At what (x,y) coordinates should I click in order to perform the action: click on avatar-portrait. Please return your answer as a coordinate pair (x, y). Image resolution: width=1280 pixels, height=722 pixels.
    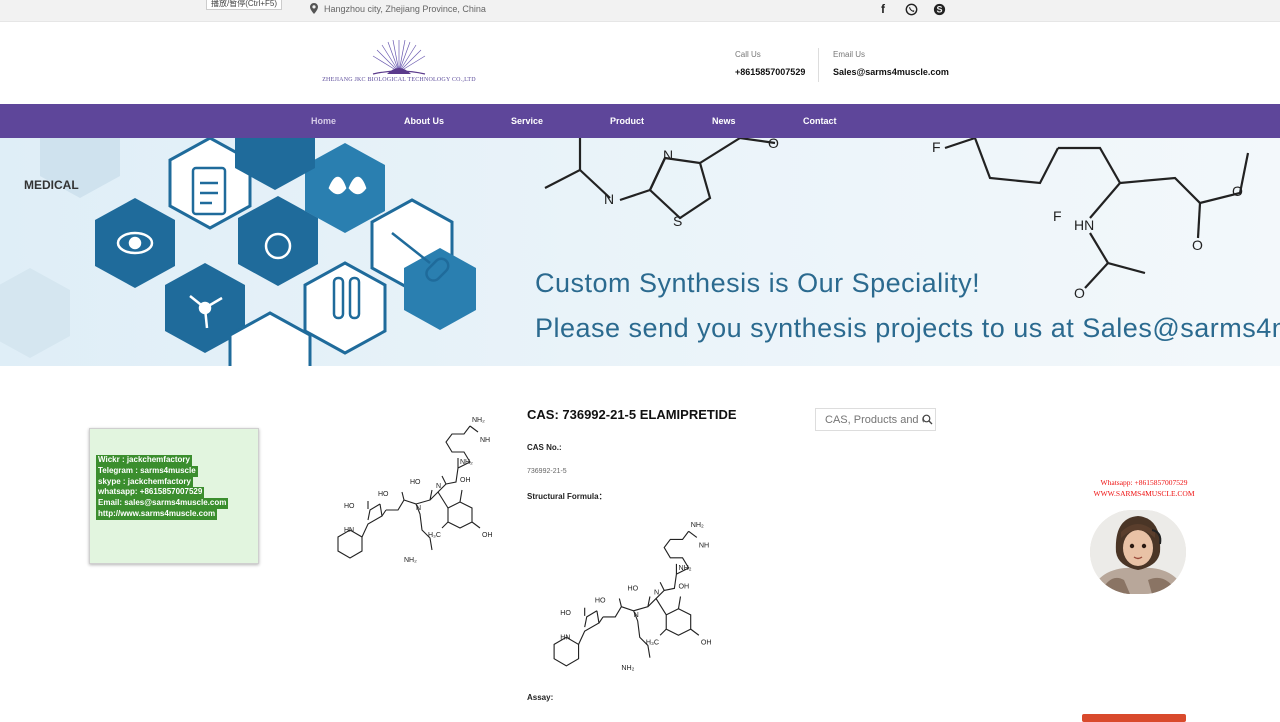
    Looking at the image, I should click on (1138, 552).